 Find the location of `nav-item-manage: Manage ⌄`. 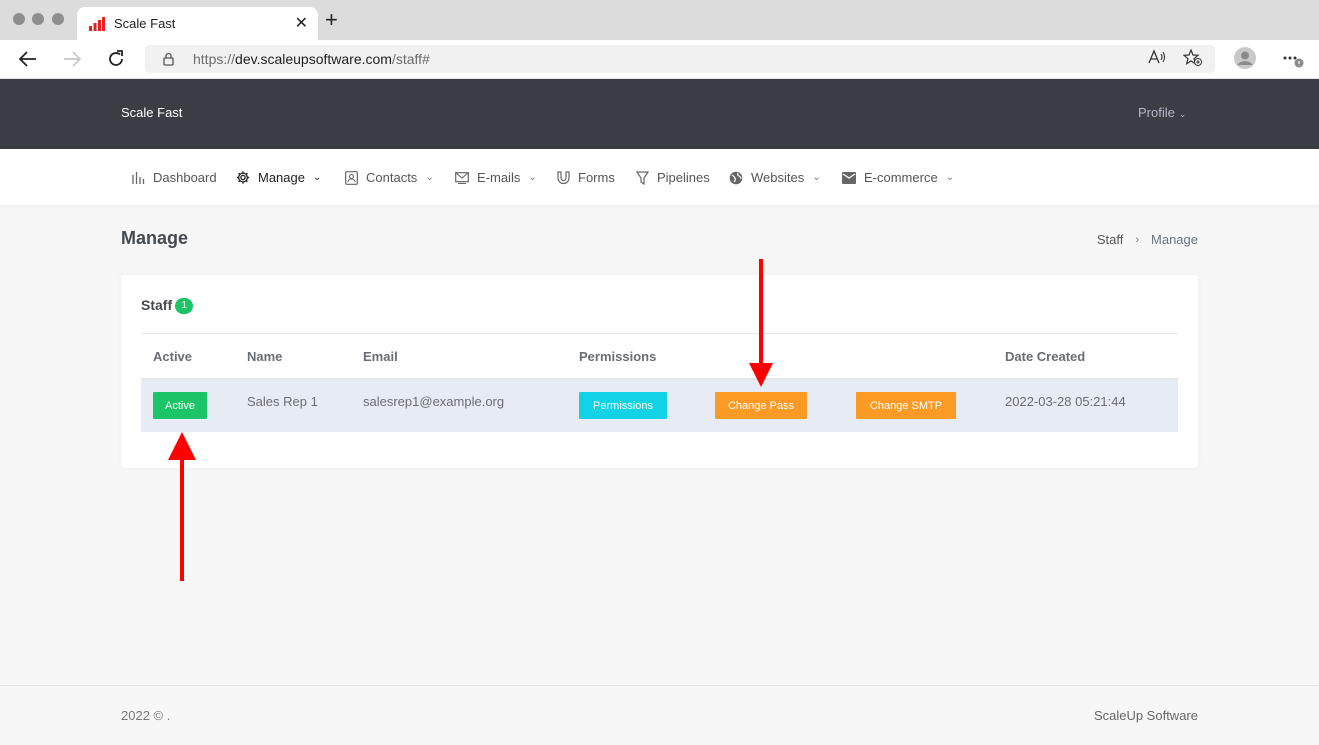

nav-item-manage: Manage ⌄ is located at coordinates (278, 177).